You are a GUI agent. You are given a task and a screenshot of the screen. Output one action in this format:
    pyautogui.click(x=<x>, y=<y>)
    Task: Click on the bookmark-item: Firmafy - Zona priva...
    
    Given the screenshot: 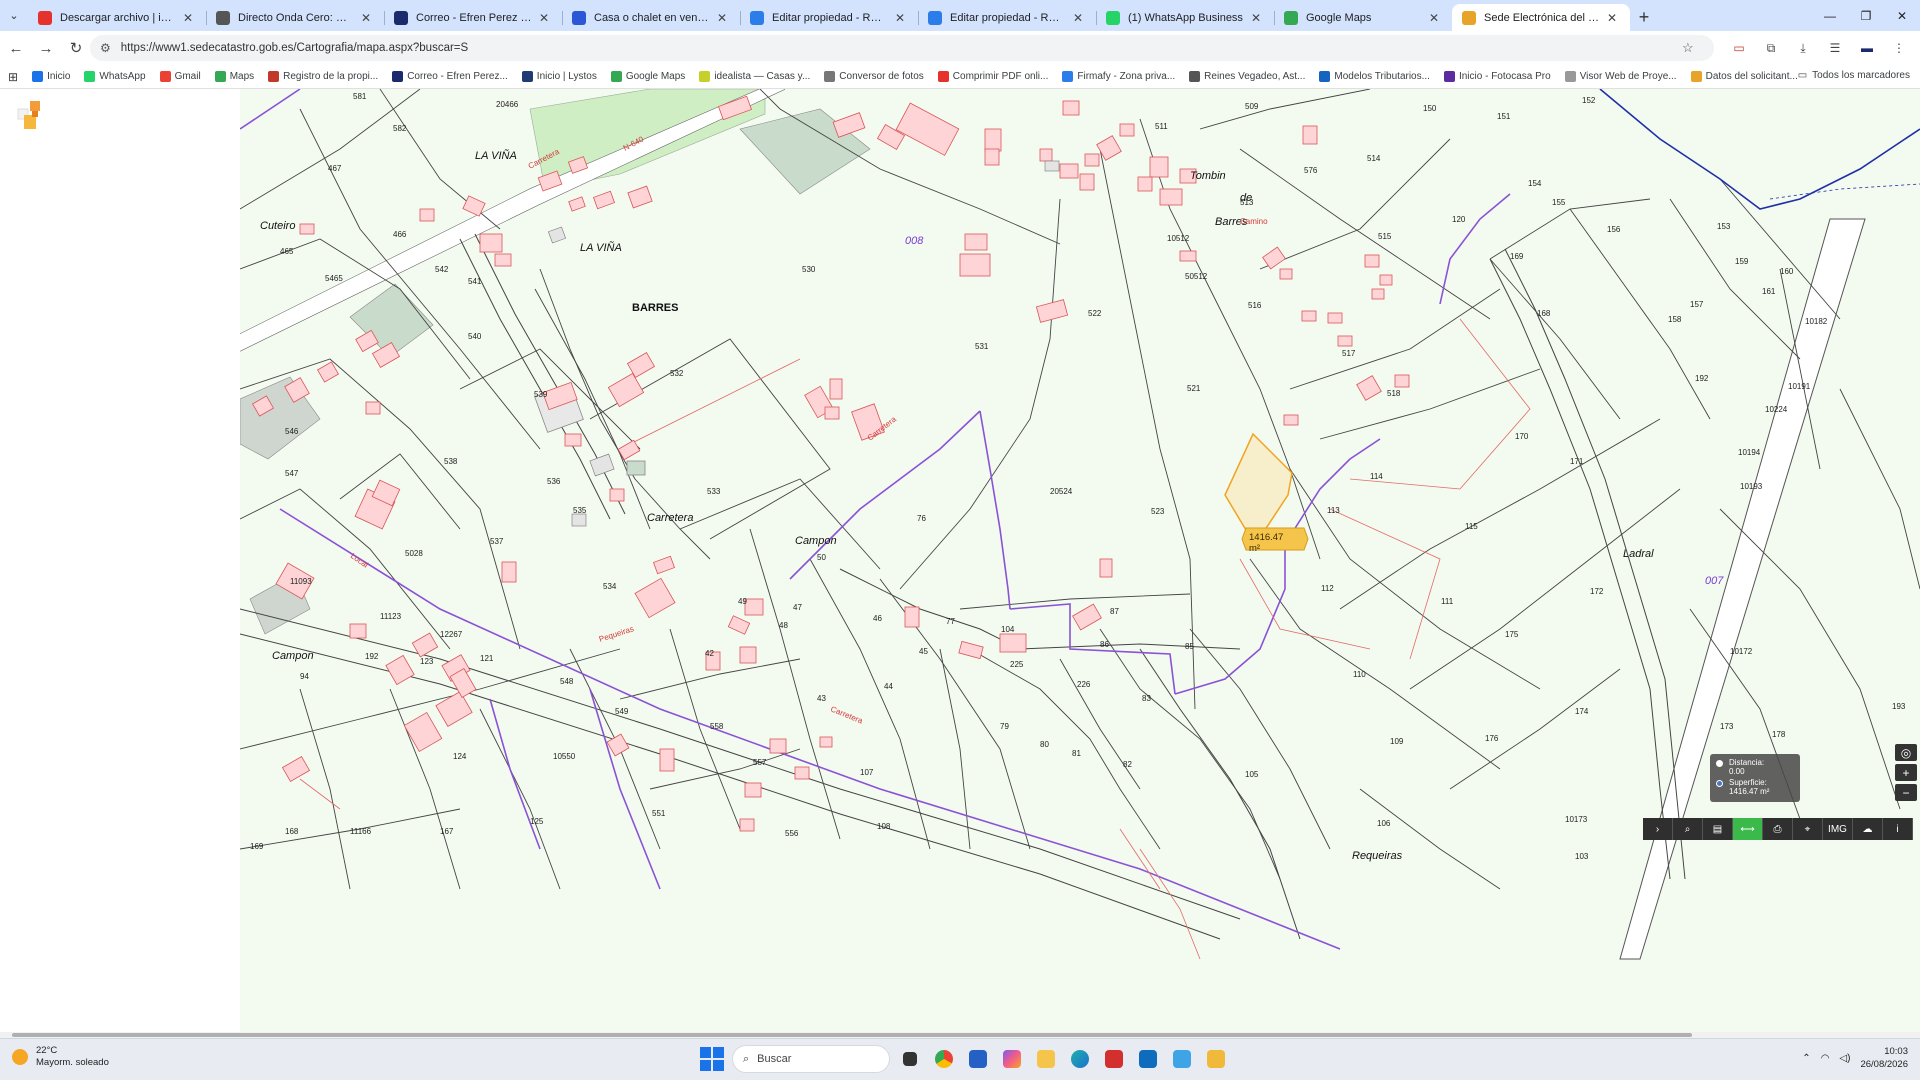 What is the action you would take?
    pyautogui.click(x=1118, y=76)
    